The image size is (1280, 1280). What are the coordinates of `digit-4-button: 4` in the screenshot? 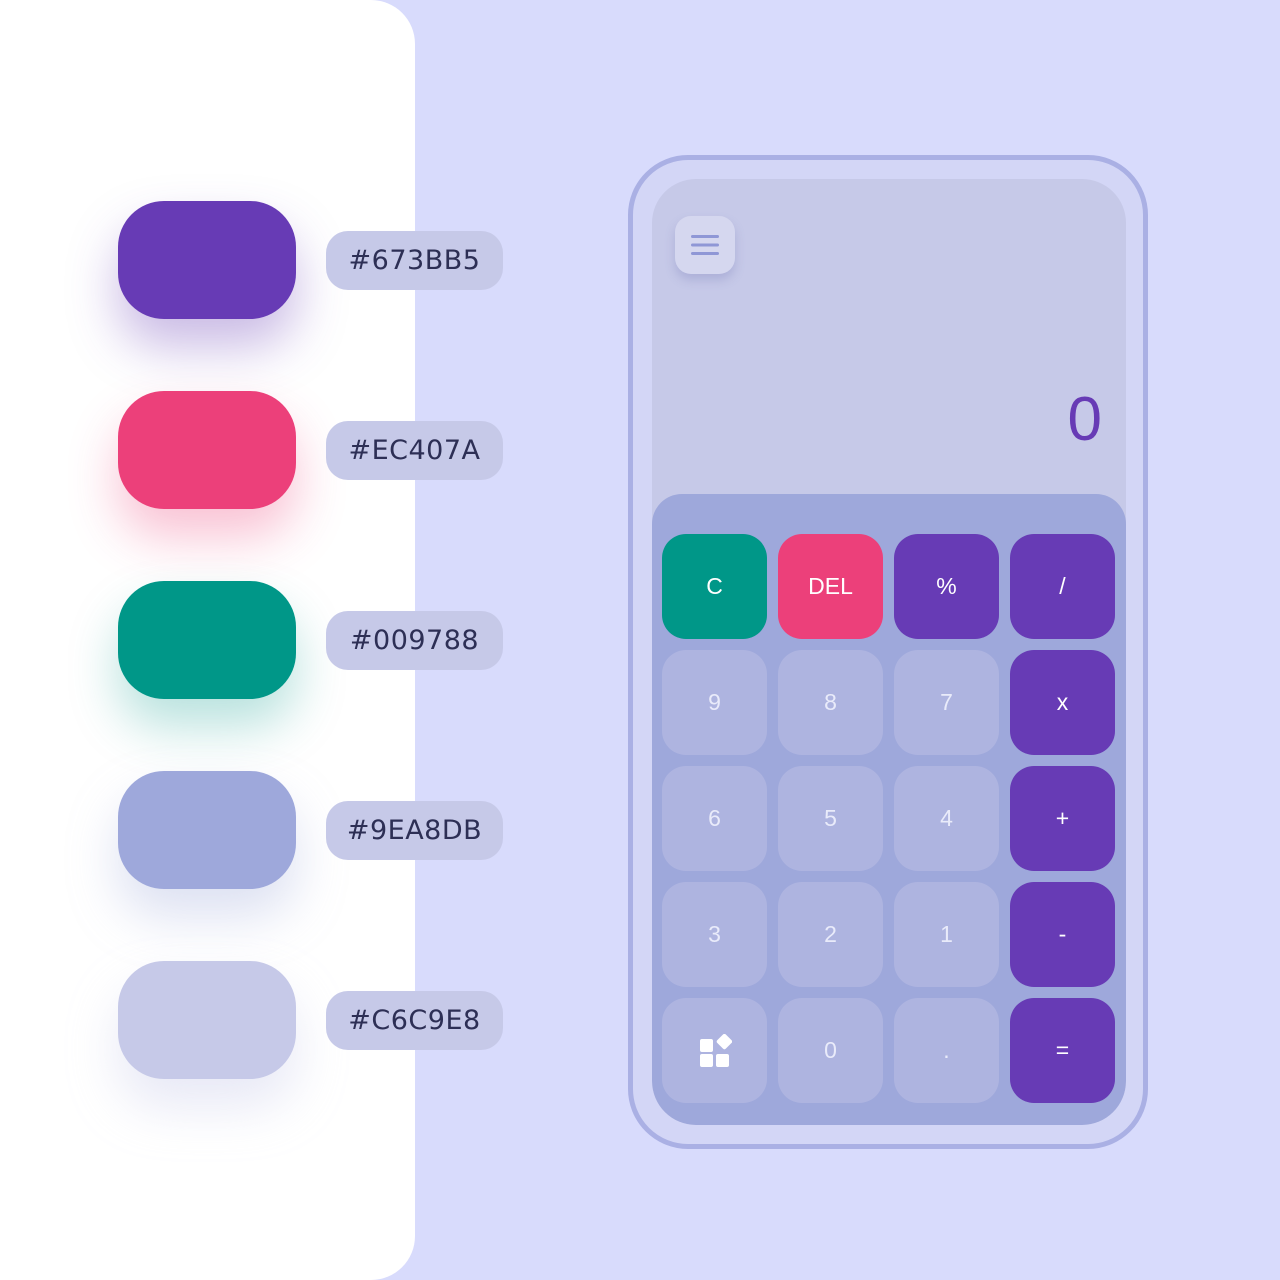 It's located at (946, 818).